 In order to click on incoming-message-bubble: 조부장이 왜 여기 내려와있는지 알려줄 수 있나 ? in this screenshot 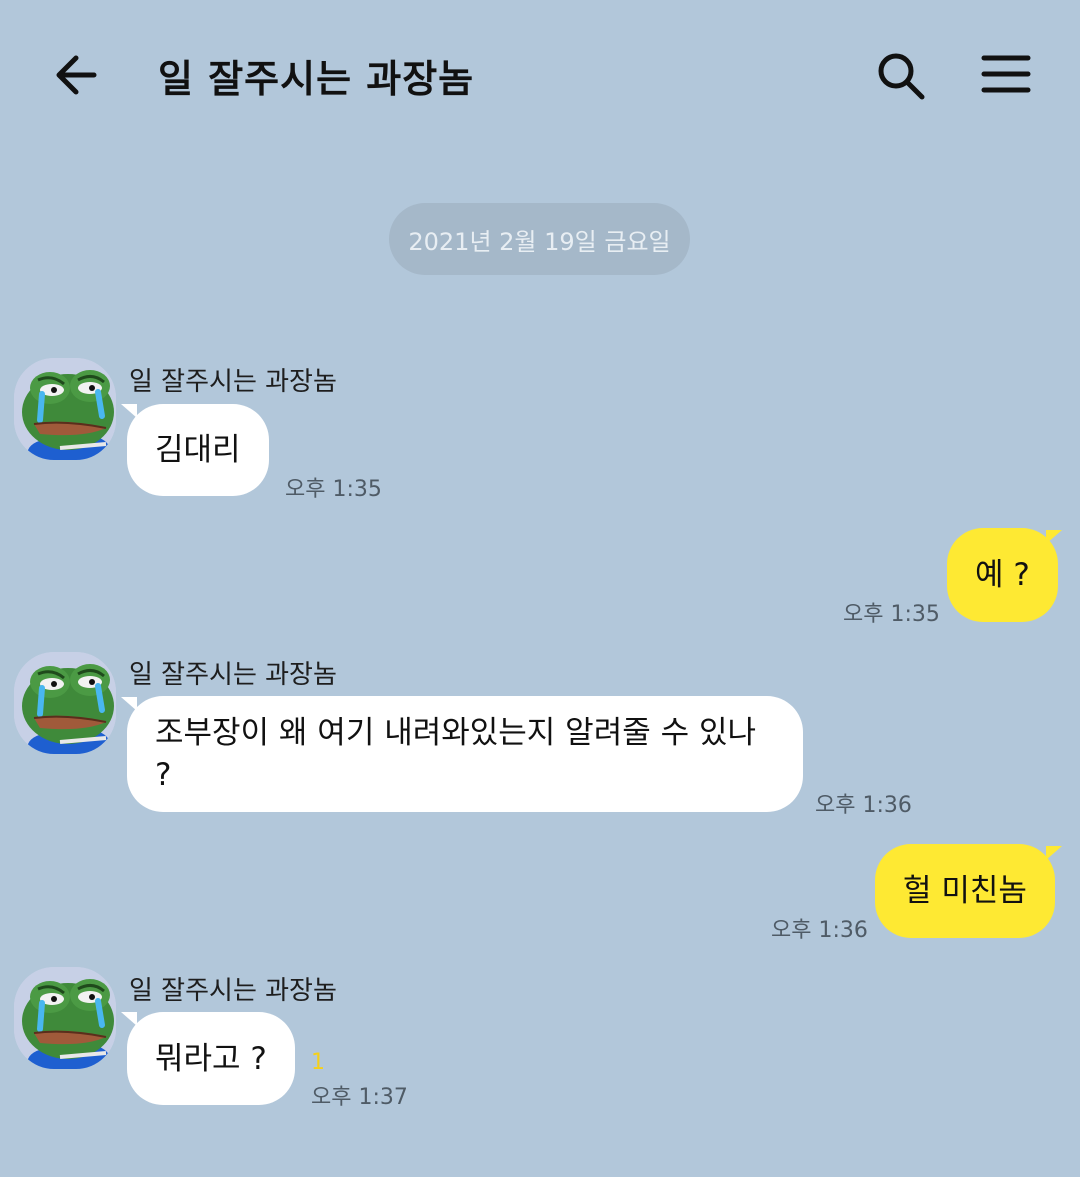, I will do `click(465, 754)`.